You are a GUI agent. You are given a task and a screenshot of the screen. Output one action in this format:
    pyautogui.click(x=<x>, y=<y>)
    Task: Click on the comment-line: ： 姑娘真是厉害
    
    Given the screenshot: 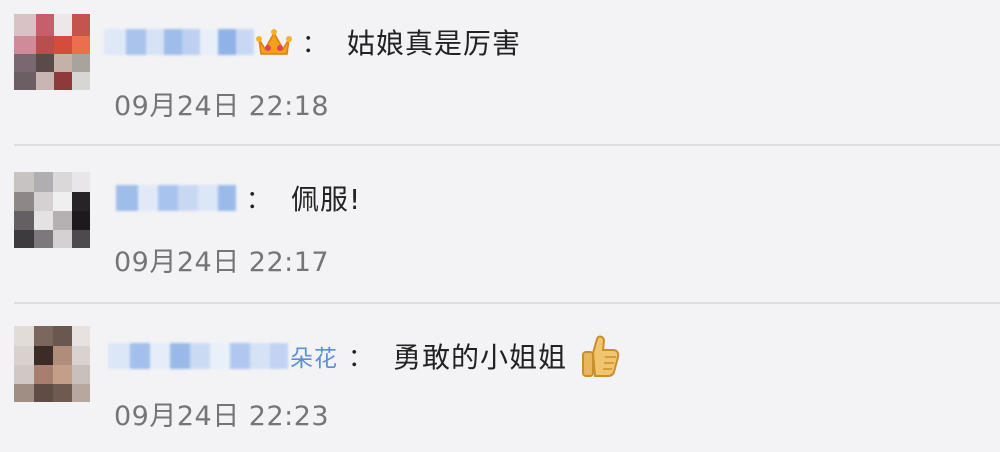 What is the action you would take?
    pyautogui.click(x=312, y=42)
    